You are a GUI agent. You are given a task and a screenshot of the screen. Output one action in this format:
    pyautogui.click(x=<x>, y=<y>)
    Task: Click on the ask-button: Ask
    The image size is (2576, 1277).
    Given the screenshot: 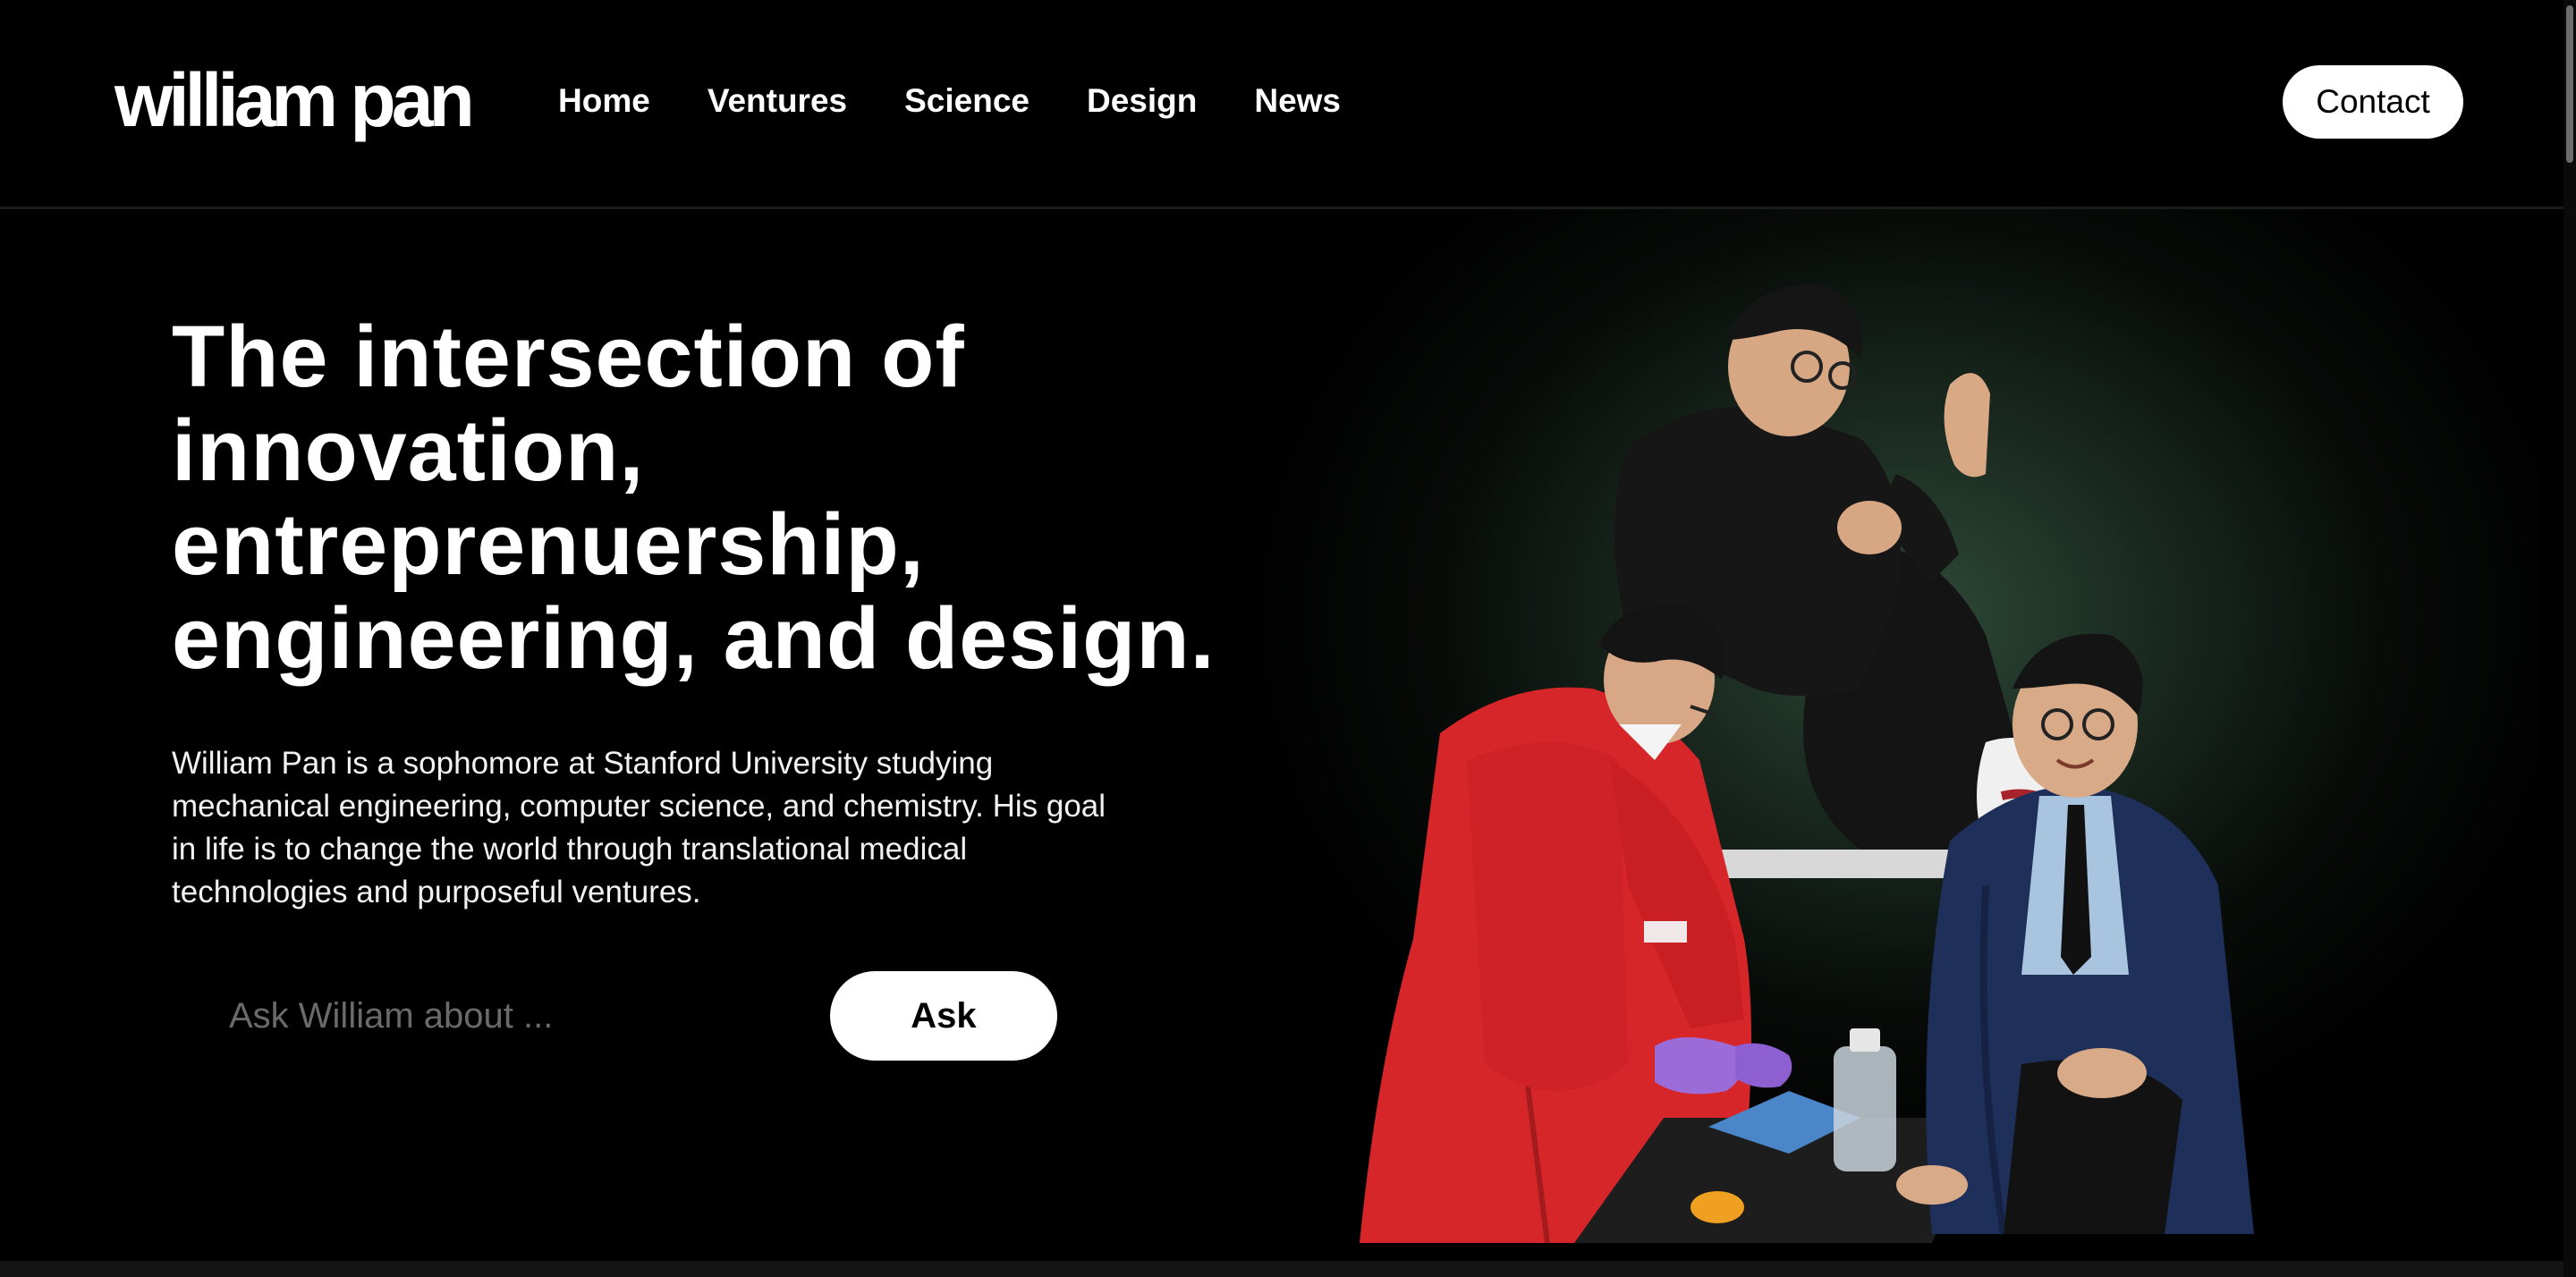 What is the action you would take?
    pyautogui.click(x=943, y=1016)
    